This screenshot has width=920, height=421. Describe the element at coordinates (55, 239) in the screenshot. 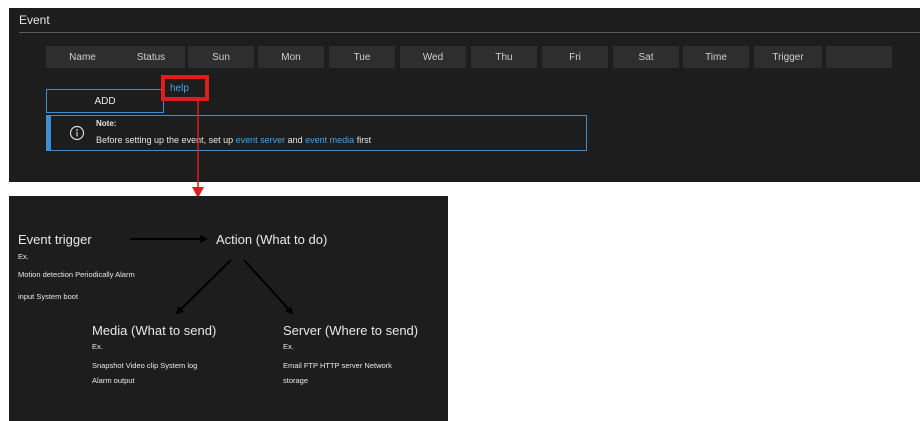

I see `event-trigger-title: Event trigger` at that location.